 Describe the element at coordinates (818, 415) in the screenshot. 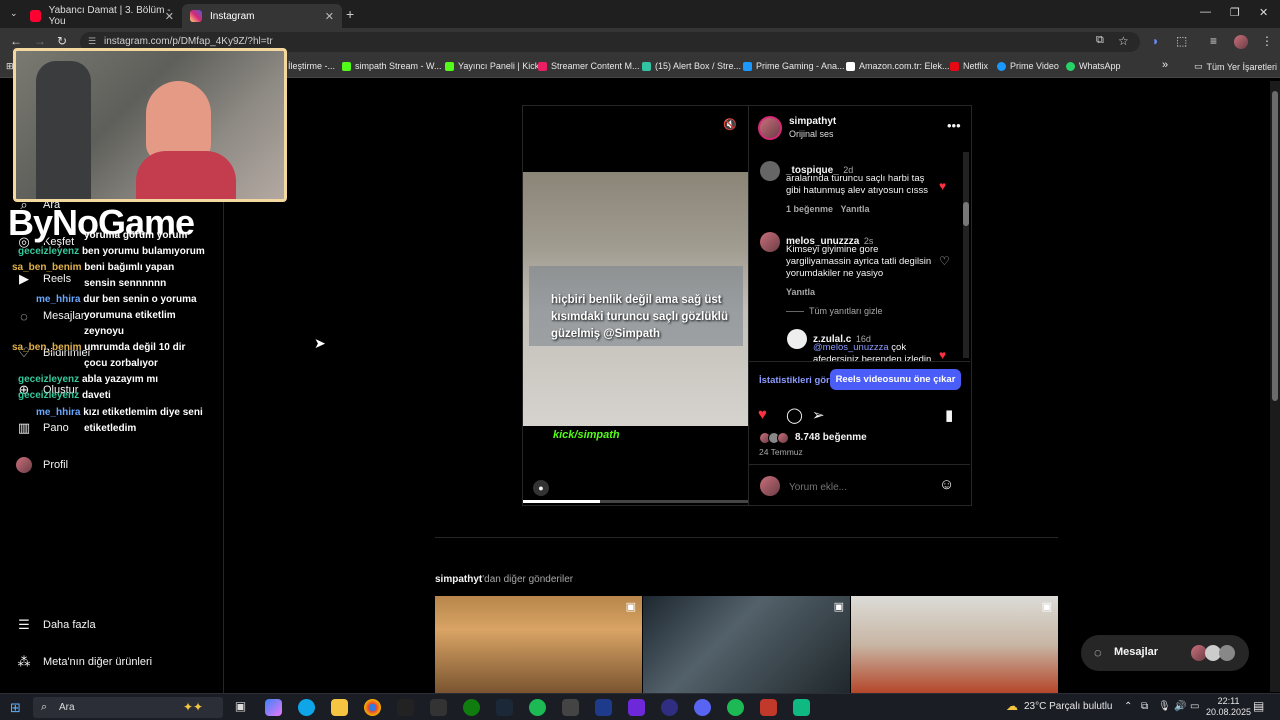

I see `share-icon: ➢` at that location.